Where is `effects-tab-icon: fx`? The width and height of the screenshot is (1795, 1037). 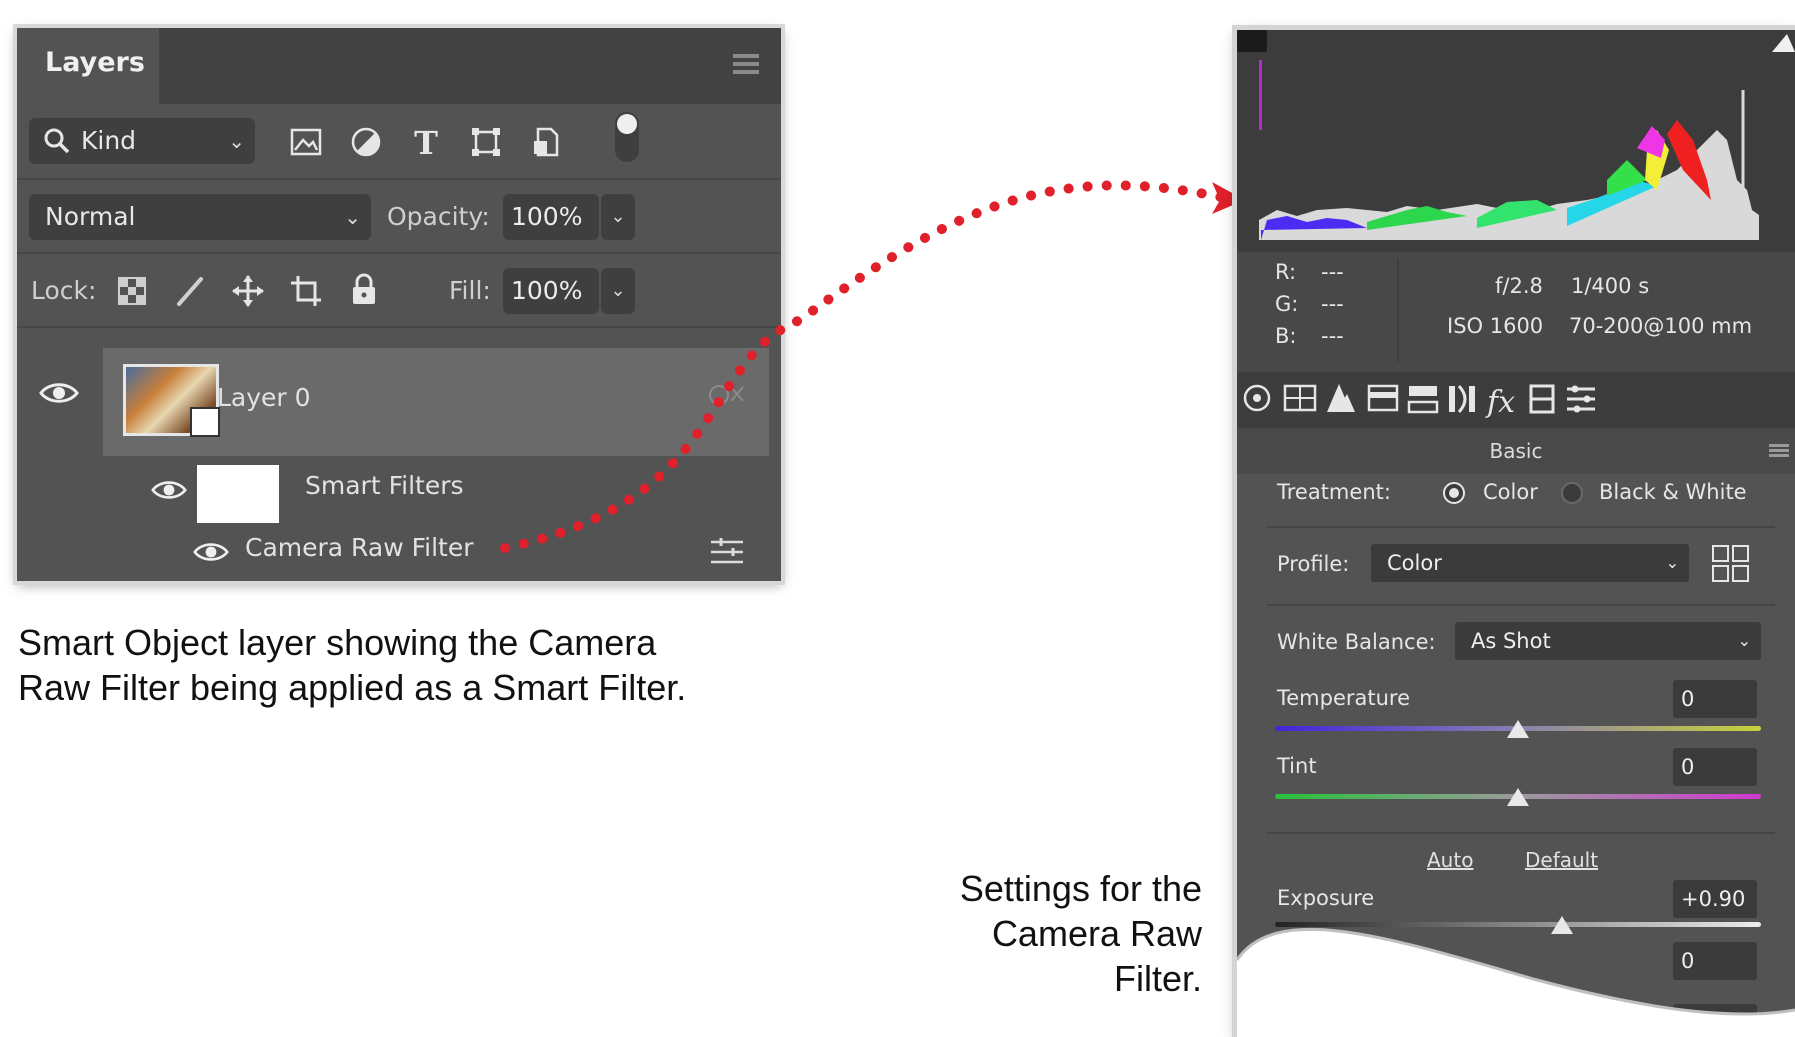 effects-tab-icon: fx is located at coordinates (1500, 402).